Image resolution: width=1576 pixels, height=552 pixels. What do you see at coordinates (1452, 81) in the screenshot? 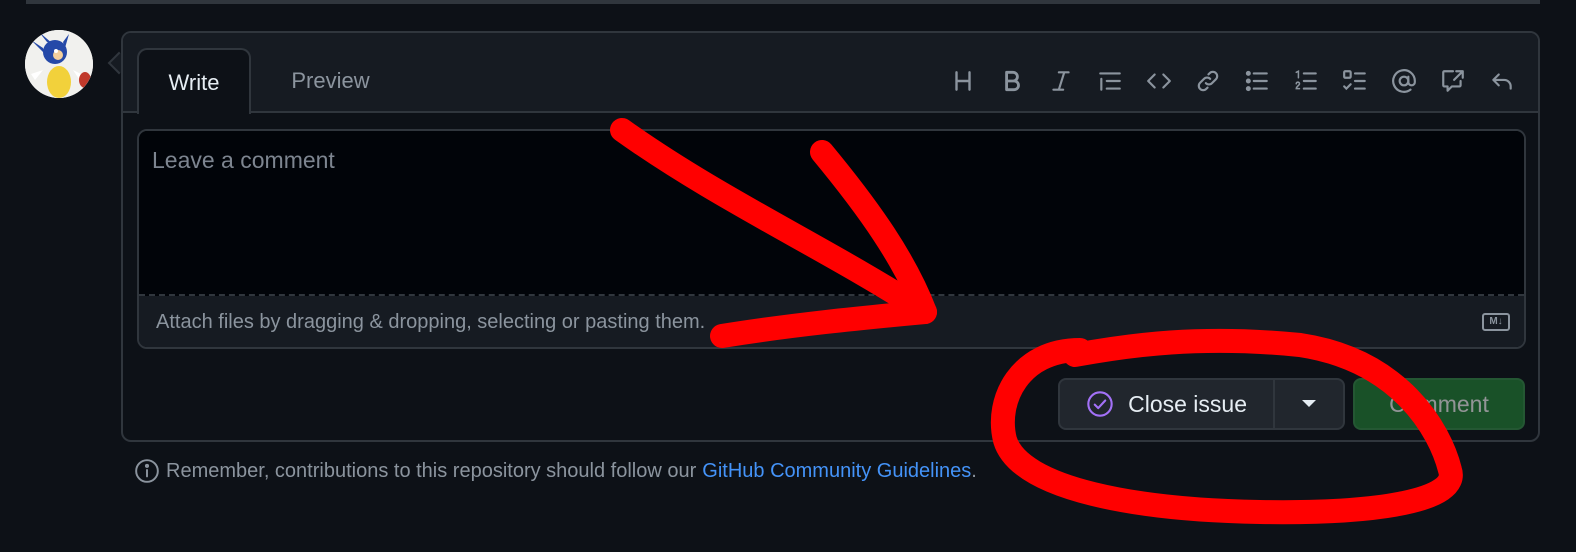
I see `cross-reference-icon` at bounding box center [1452, 81].